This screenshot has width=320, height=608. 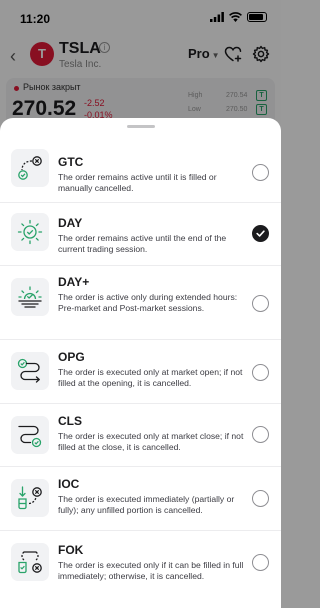 What do you see at coordinates (71, 357) in the screenshot?
I see `option-title: OPG` at bounding box center [71, 357].